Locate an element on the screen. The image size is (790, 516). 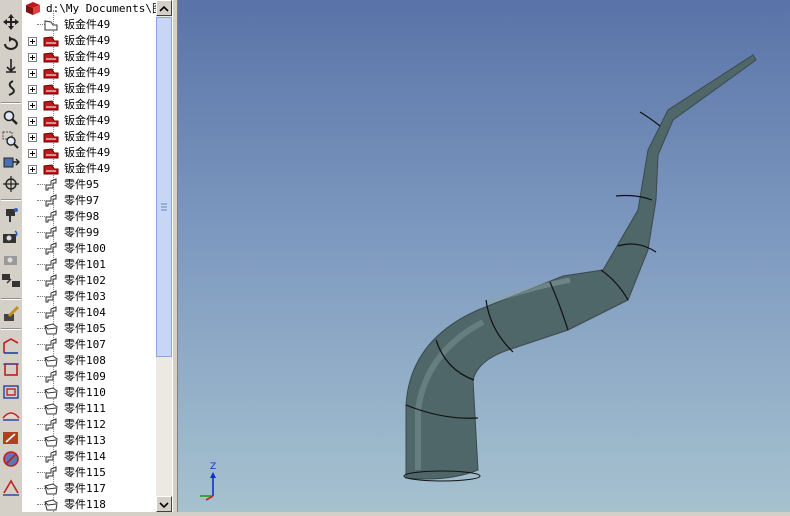
walk-icon is located at coordinates (11, 66).